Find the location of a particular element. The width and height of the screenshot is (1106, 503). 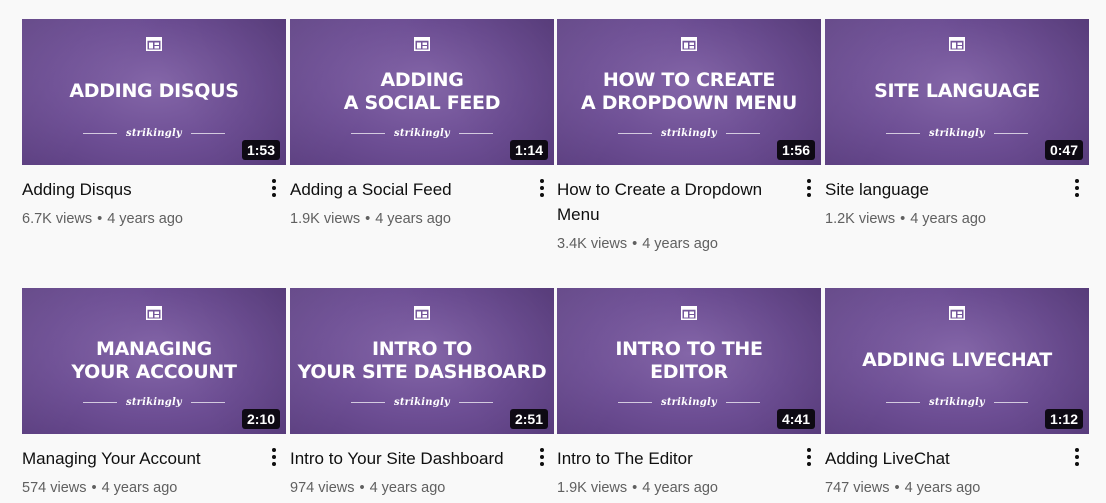

thumbnail-title: Intro to Your Site Dashboard is located at coordinates (422, 360).